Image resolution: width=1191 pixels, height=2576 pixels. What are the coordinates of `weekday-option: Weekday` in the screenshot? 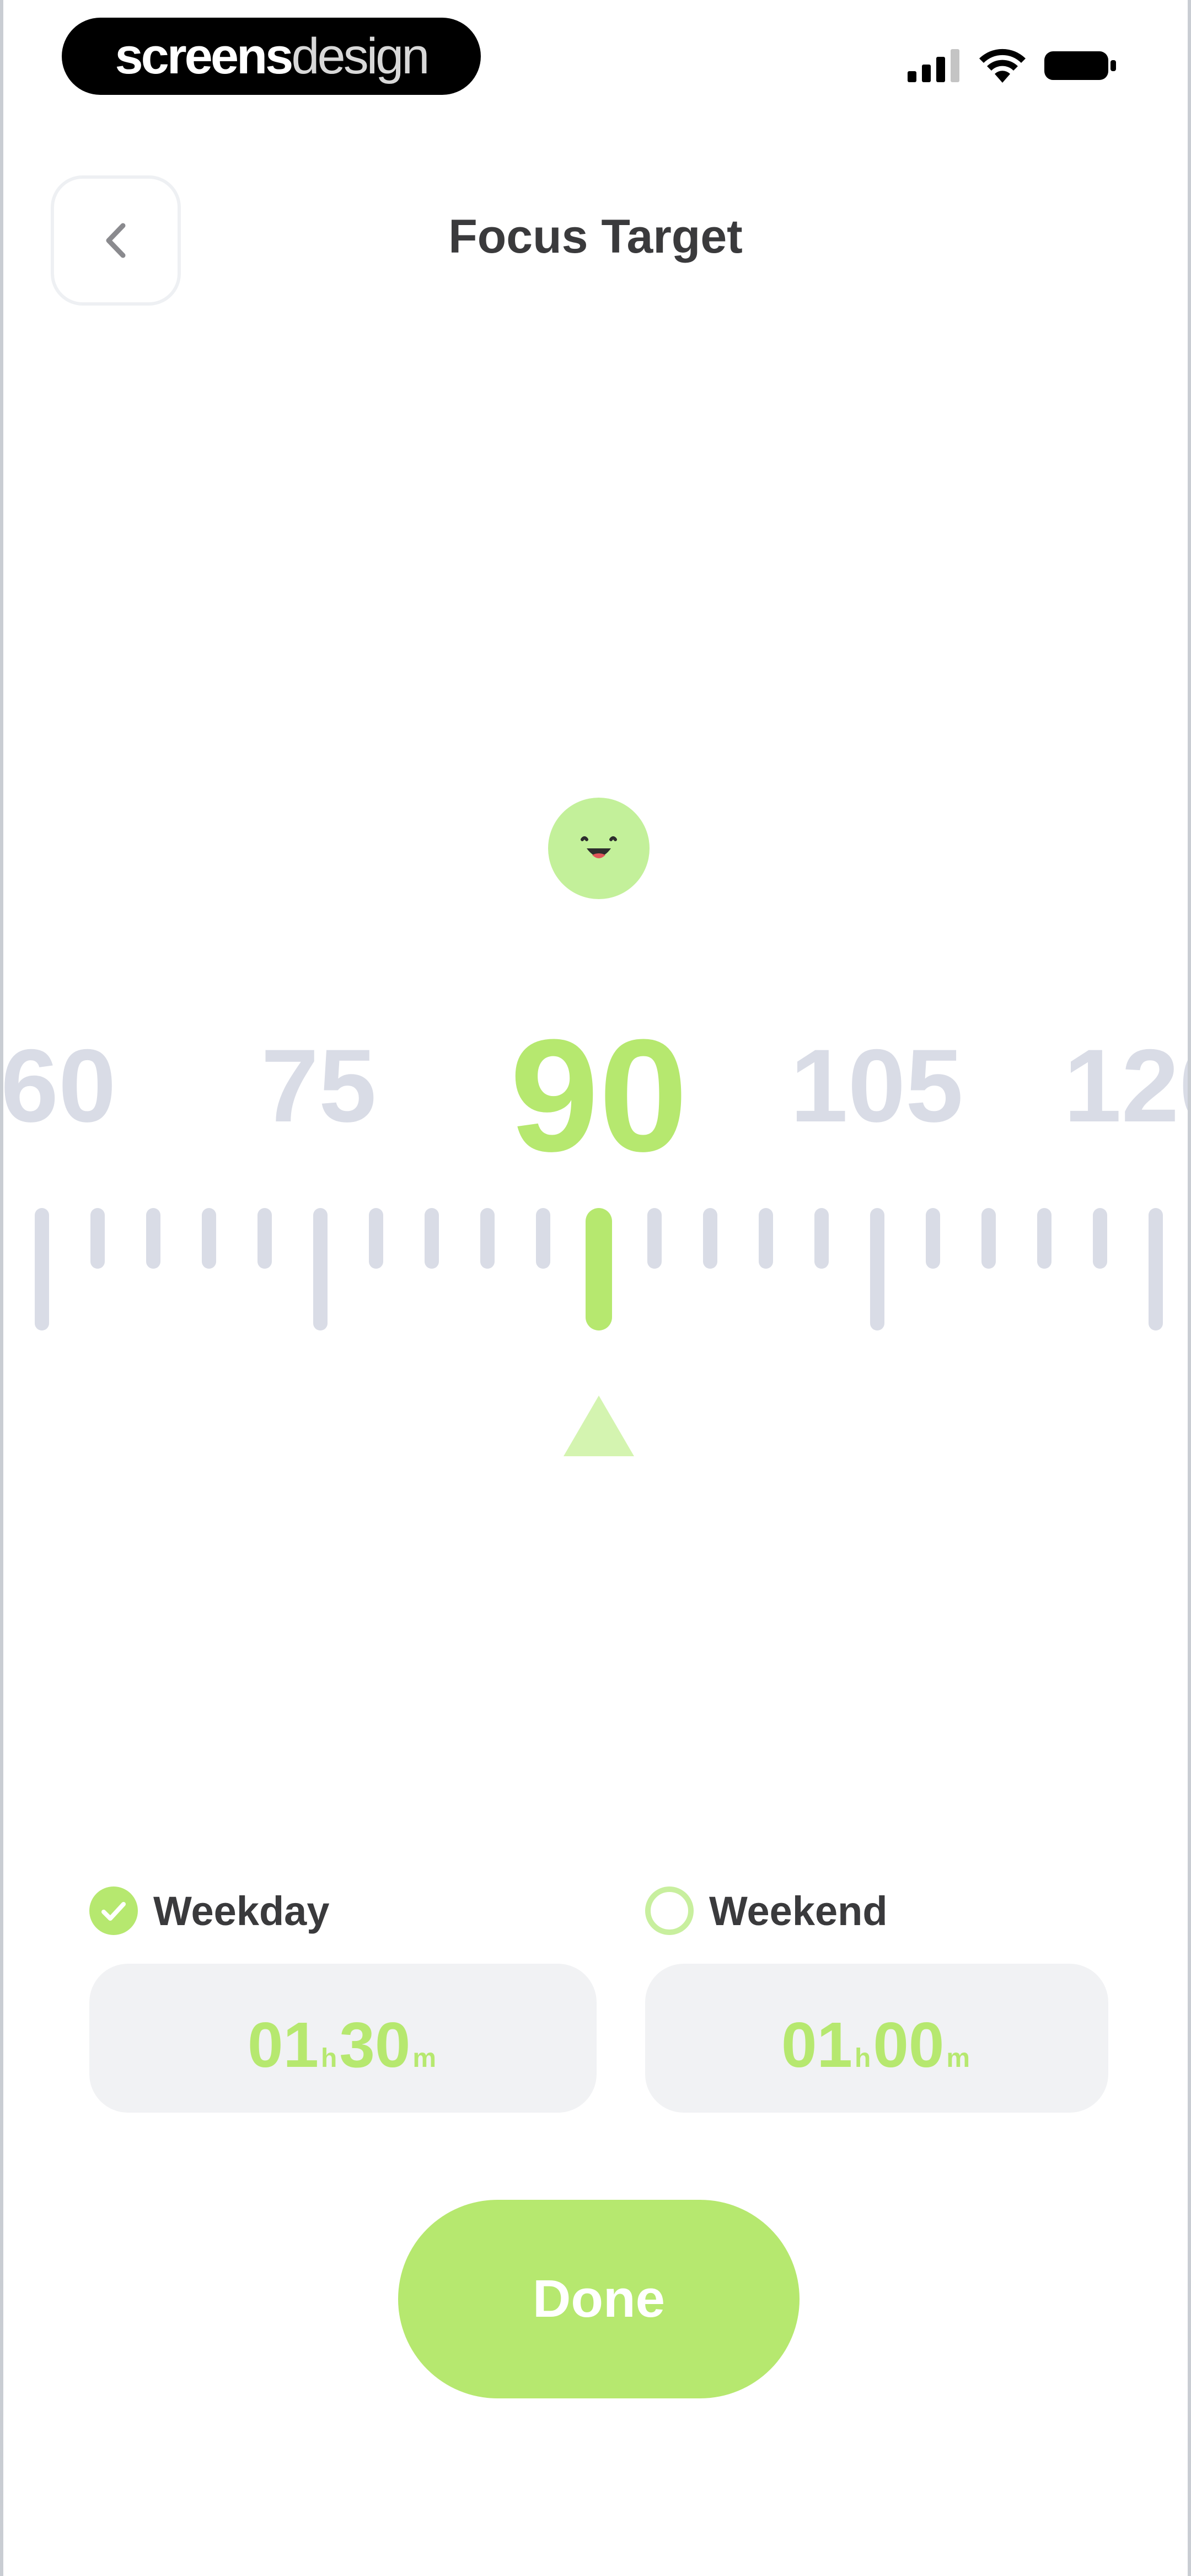 It's located at (210, 1910).